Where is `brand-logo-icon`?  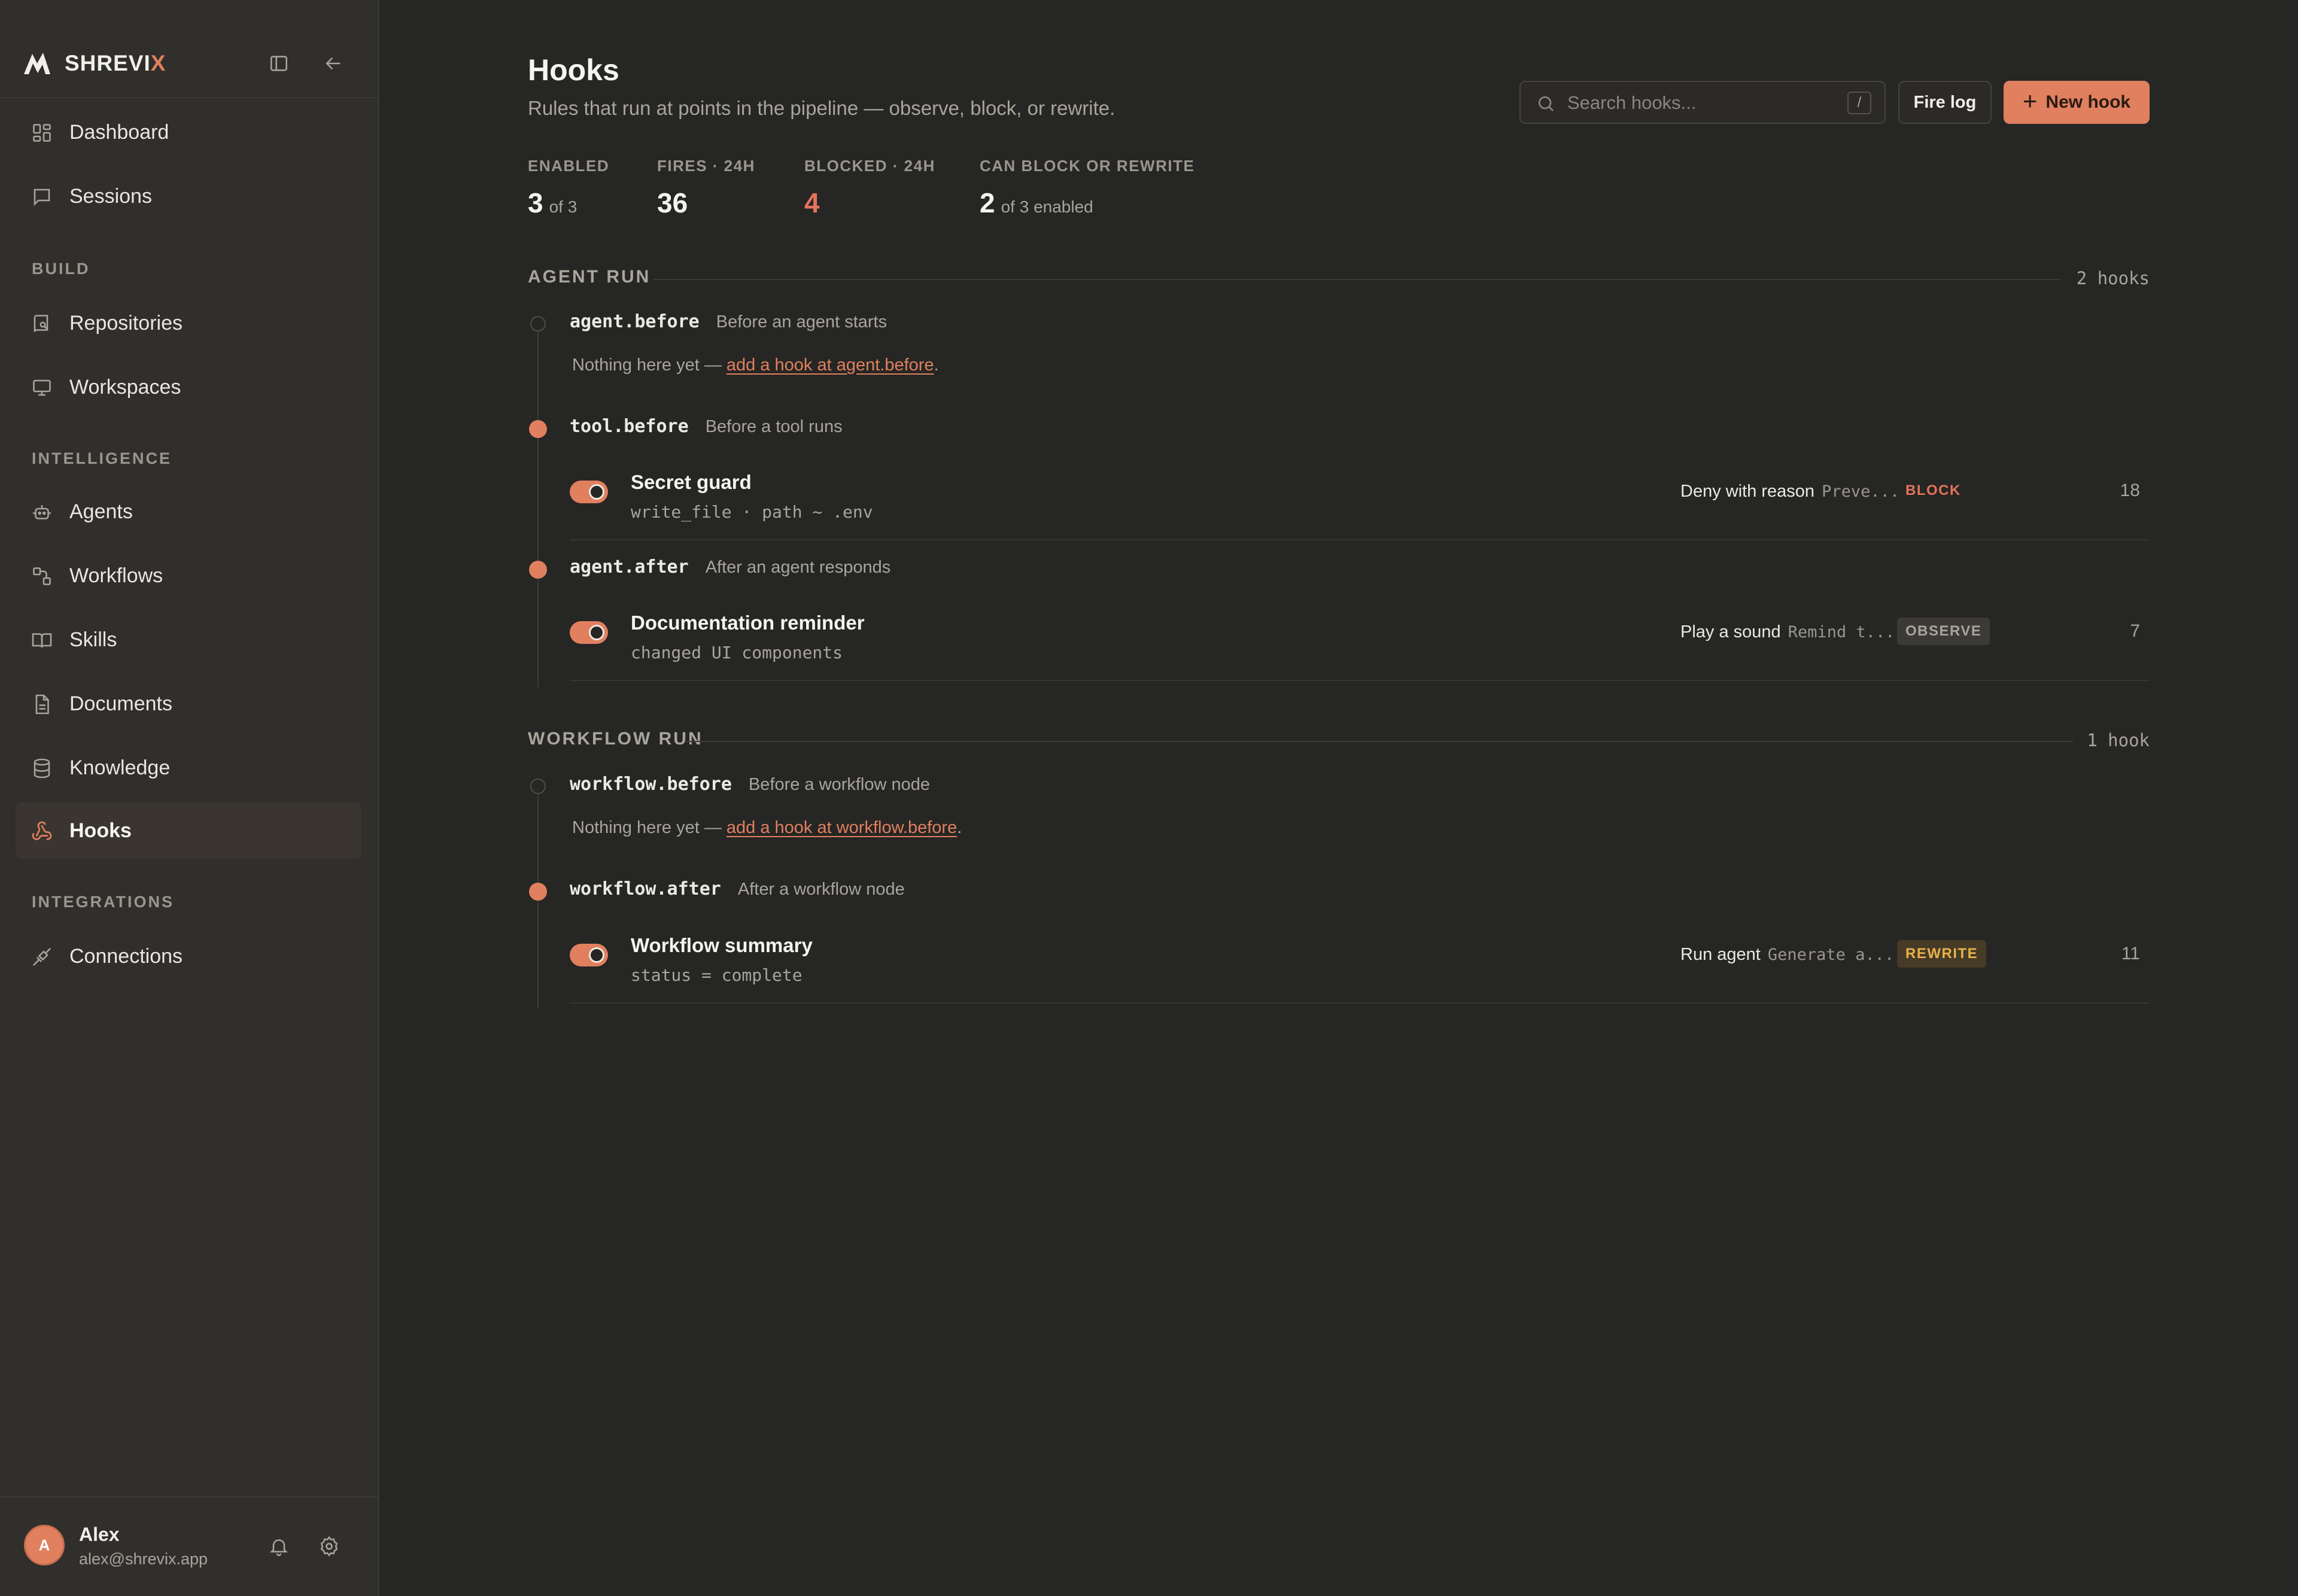 brand-logo-icon is located at coordinates (37, 63).